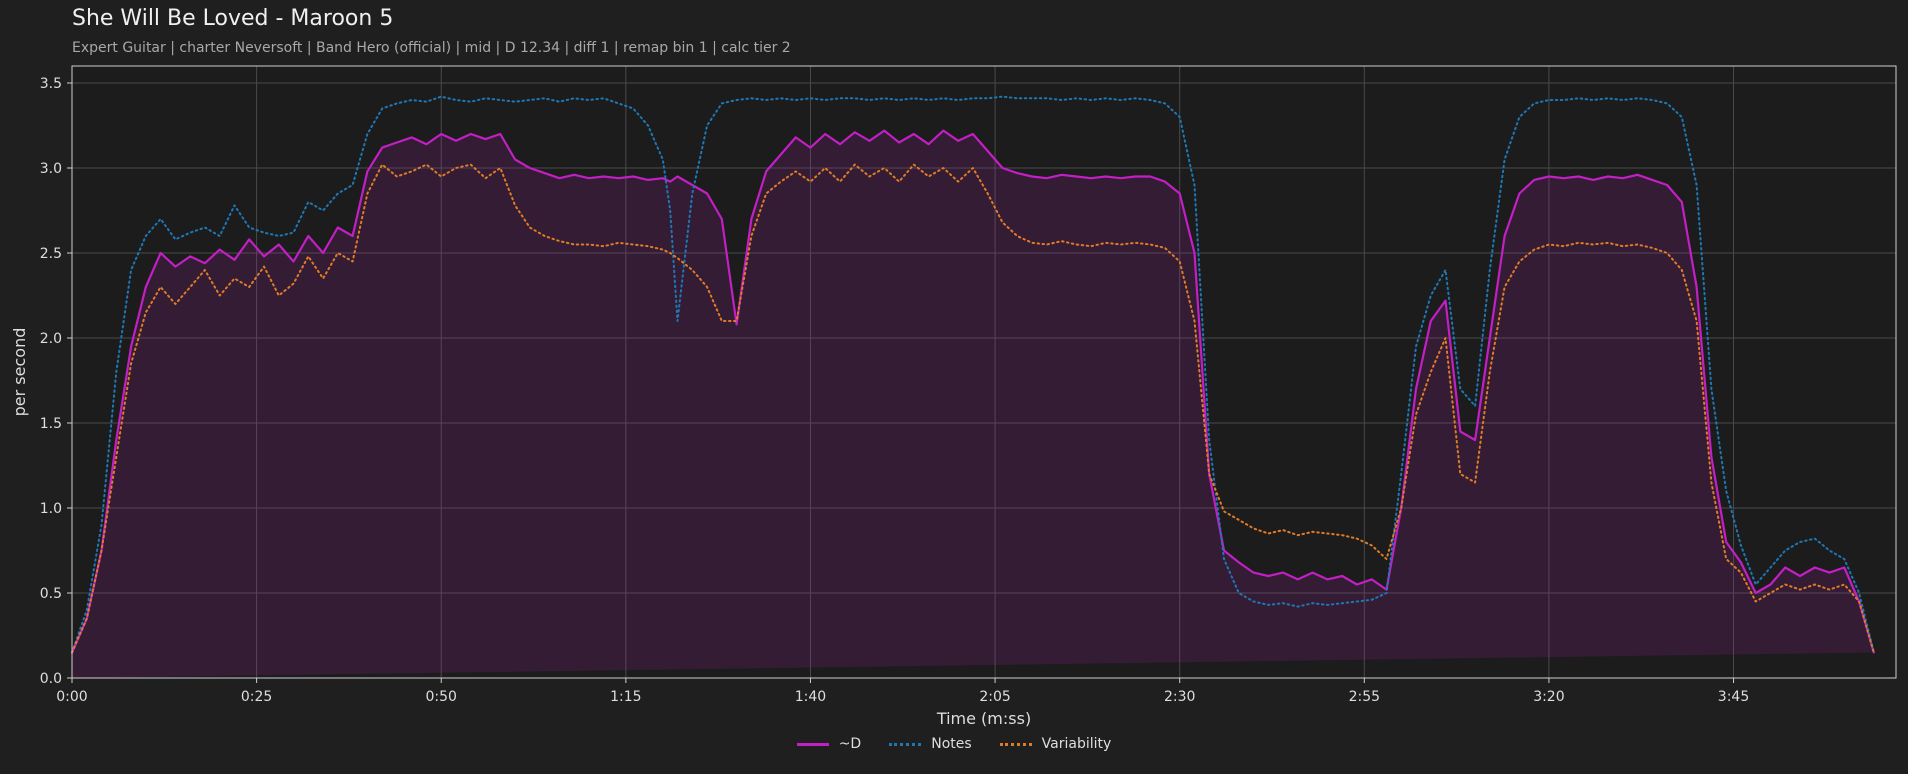 This screenshot has width=1908, height=774. What do you see at coordinates (625, 697) in the screenshot?
I see `x-tick-label: 1:15` at bounding box center [625, 697].